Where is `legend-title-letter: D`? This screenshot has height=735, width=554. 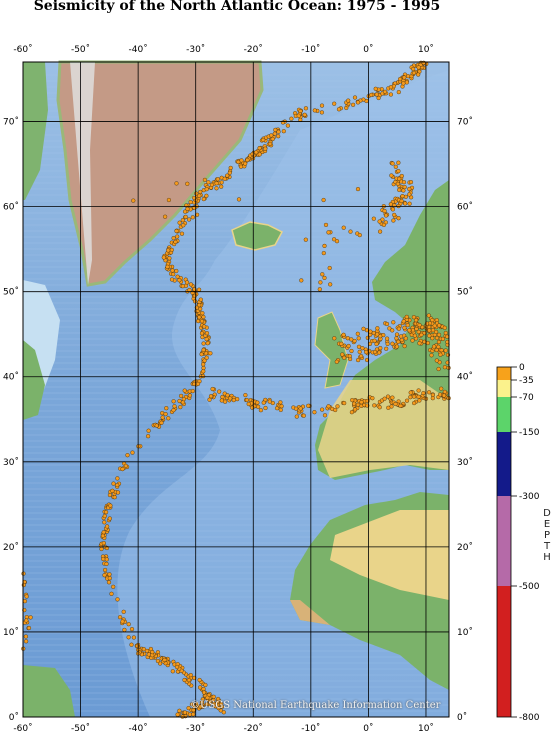 legend-title-letter: D is located at coordinates (547, 513).